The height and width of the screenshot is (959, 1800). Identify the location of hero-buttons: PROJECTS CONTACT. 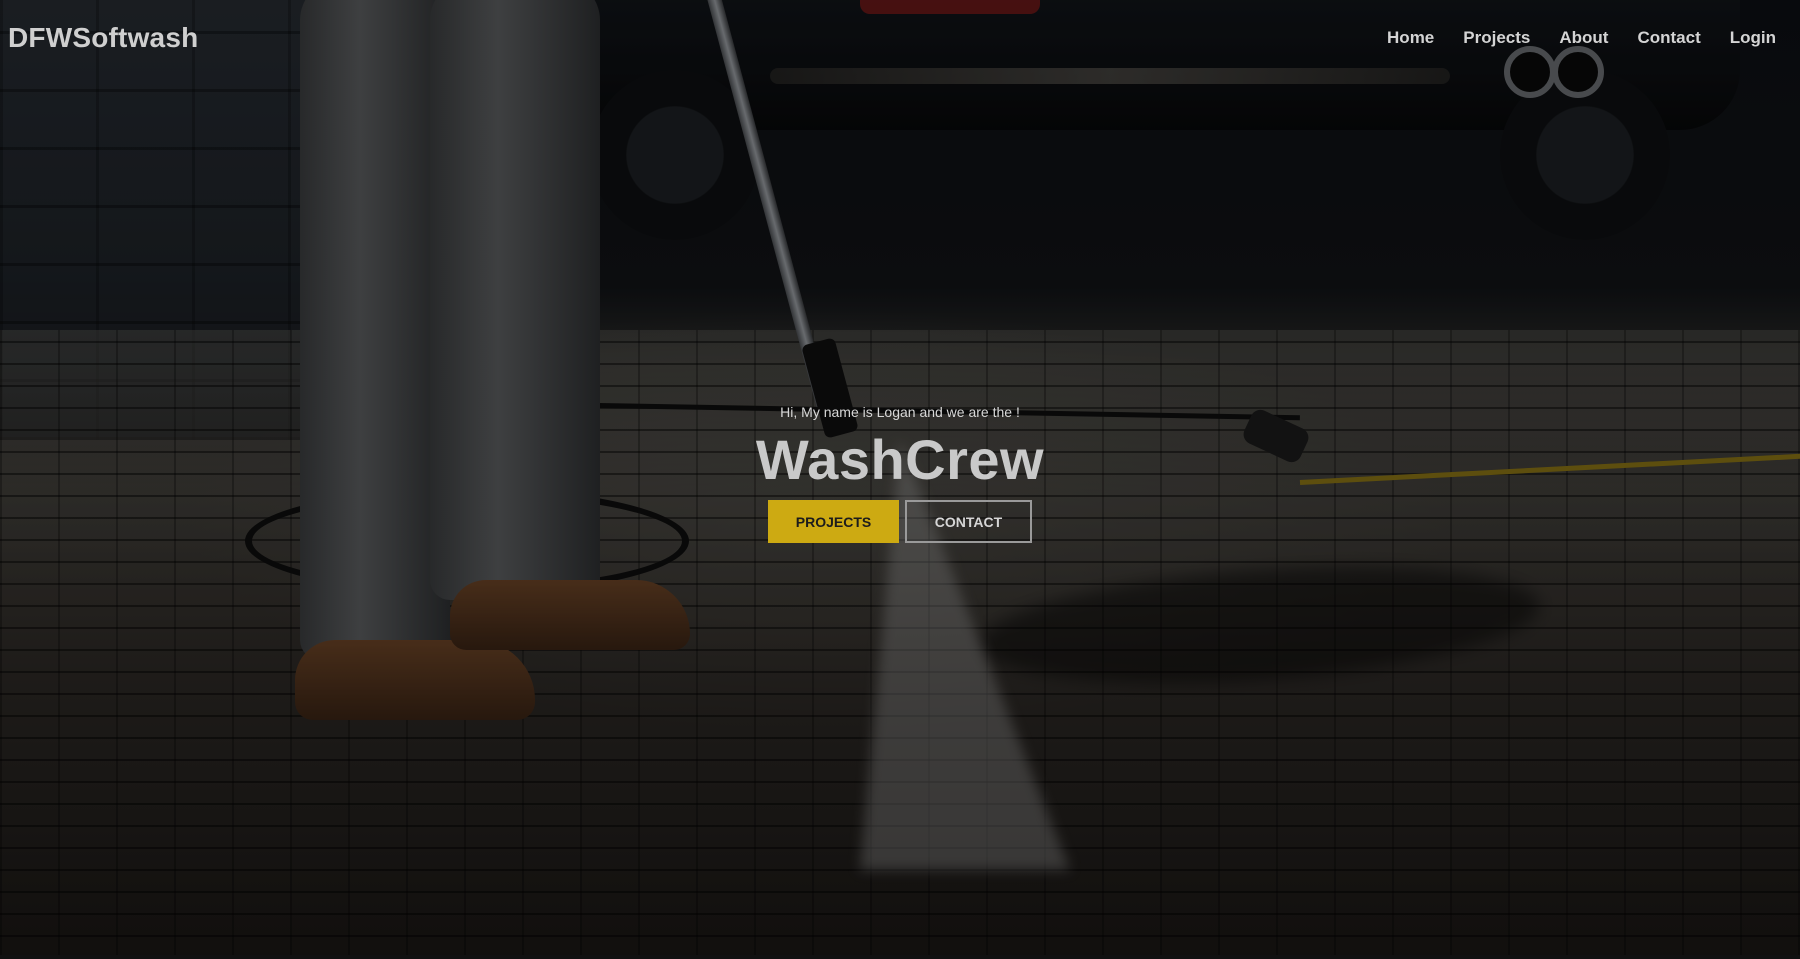
(900, 521).